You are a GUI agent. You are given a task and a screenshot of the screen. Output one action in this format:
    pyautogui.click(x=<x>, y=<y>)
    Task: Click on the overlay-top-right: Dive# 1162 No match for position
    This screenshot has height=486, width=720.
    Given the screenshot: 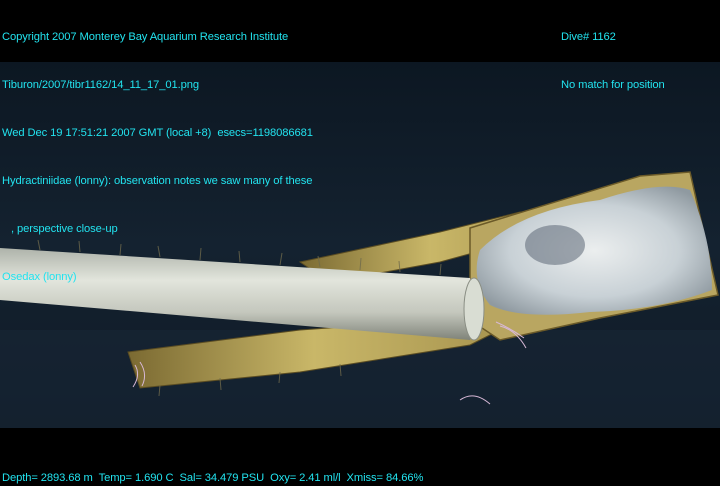 What is the action you would take?
    pyautogui.click(x=613, y=54)
    